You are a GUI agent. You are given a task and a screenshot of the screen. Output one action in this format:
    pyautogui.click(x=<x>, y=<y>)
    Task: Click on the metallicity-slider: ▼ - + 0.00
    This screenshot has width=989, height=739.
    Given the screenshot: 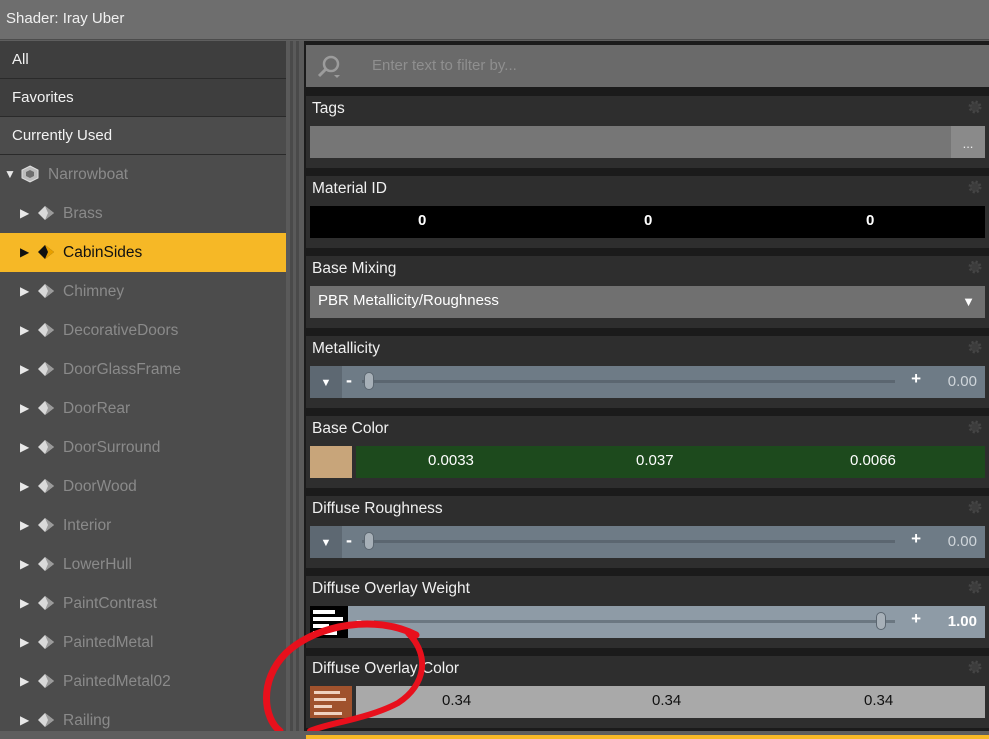 What is the action you would take?
    pyautogui.click(x=647, y=382)
    